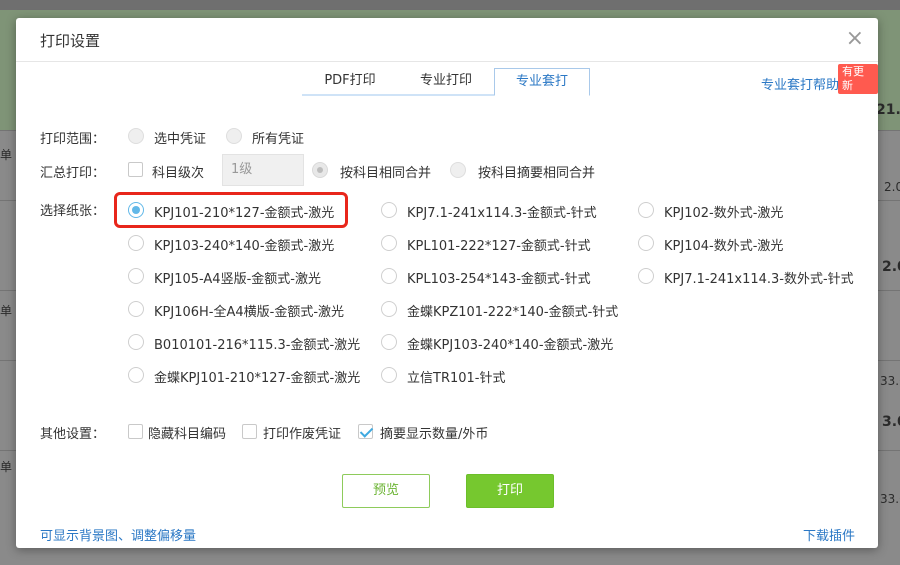 This screenshot has width=900, height=565. What do you see at coordinates (320, 170) in the screenshot?
I see `radio-merge-by-subject` at bounding box center [320, 170].